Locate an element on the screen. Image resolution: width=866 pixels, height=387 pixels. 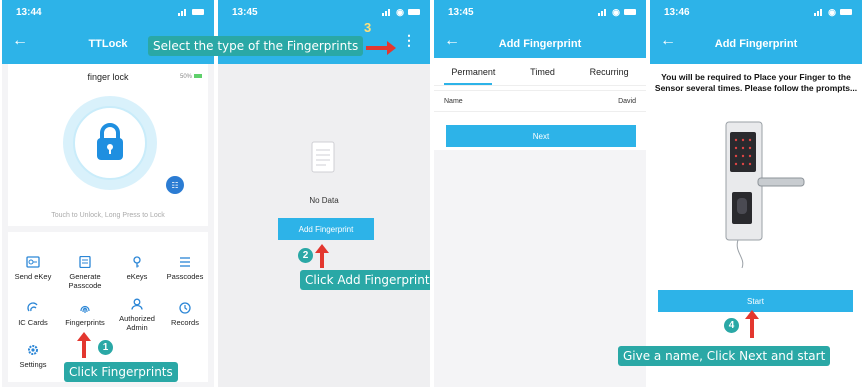
records-icon is located at coordinates (185, 308).